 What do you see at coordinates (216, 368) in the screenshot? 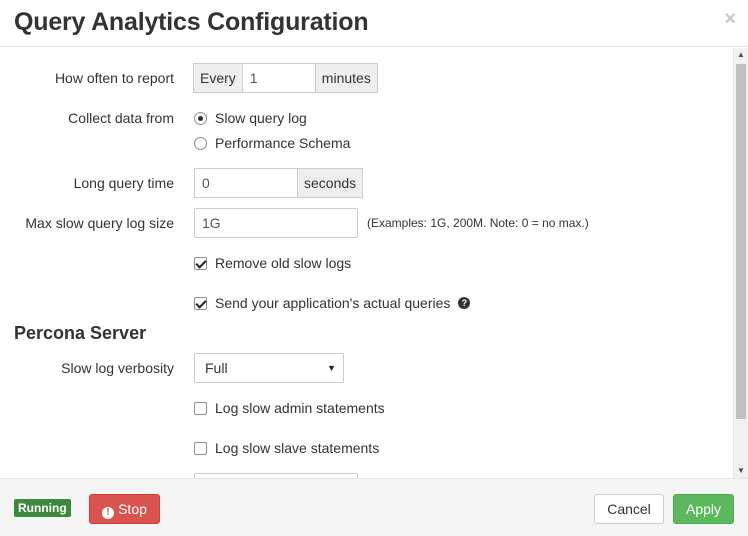
I see `verbosity-value: Full` at bounding box center [216, 368].